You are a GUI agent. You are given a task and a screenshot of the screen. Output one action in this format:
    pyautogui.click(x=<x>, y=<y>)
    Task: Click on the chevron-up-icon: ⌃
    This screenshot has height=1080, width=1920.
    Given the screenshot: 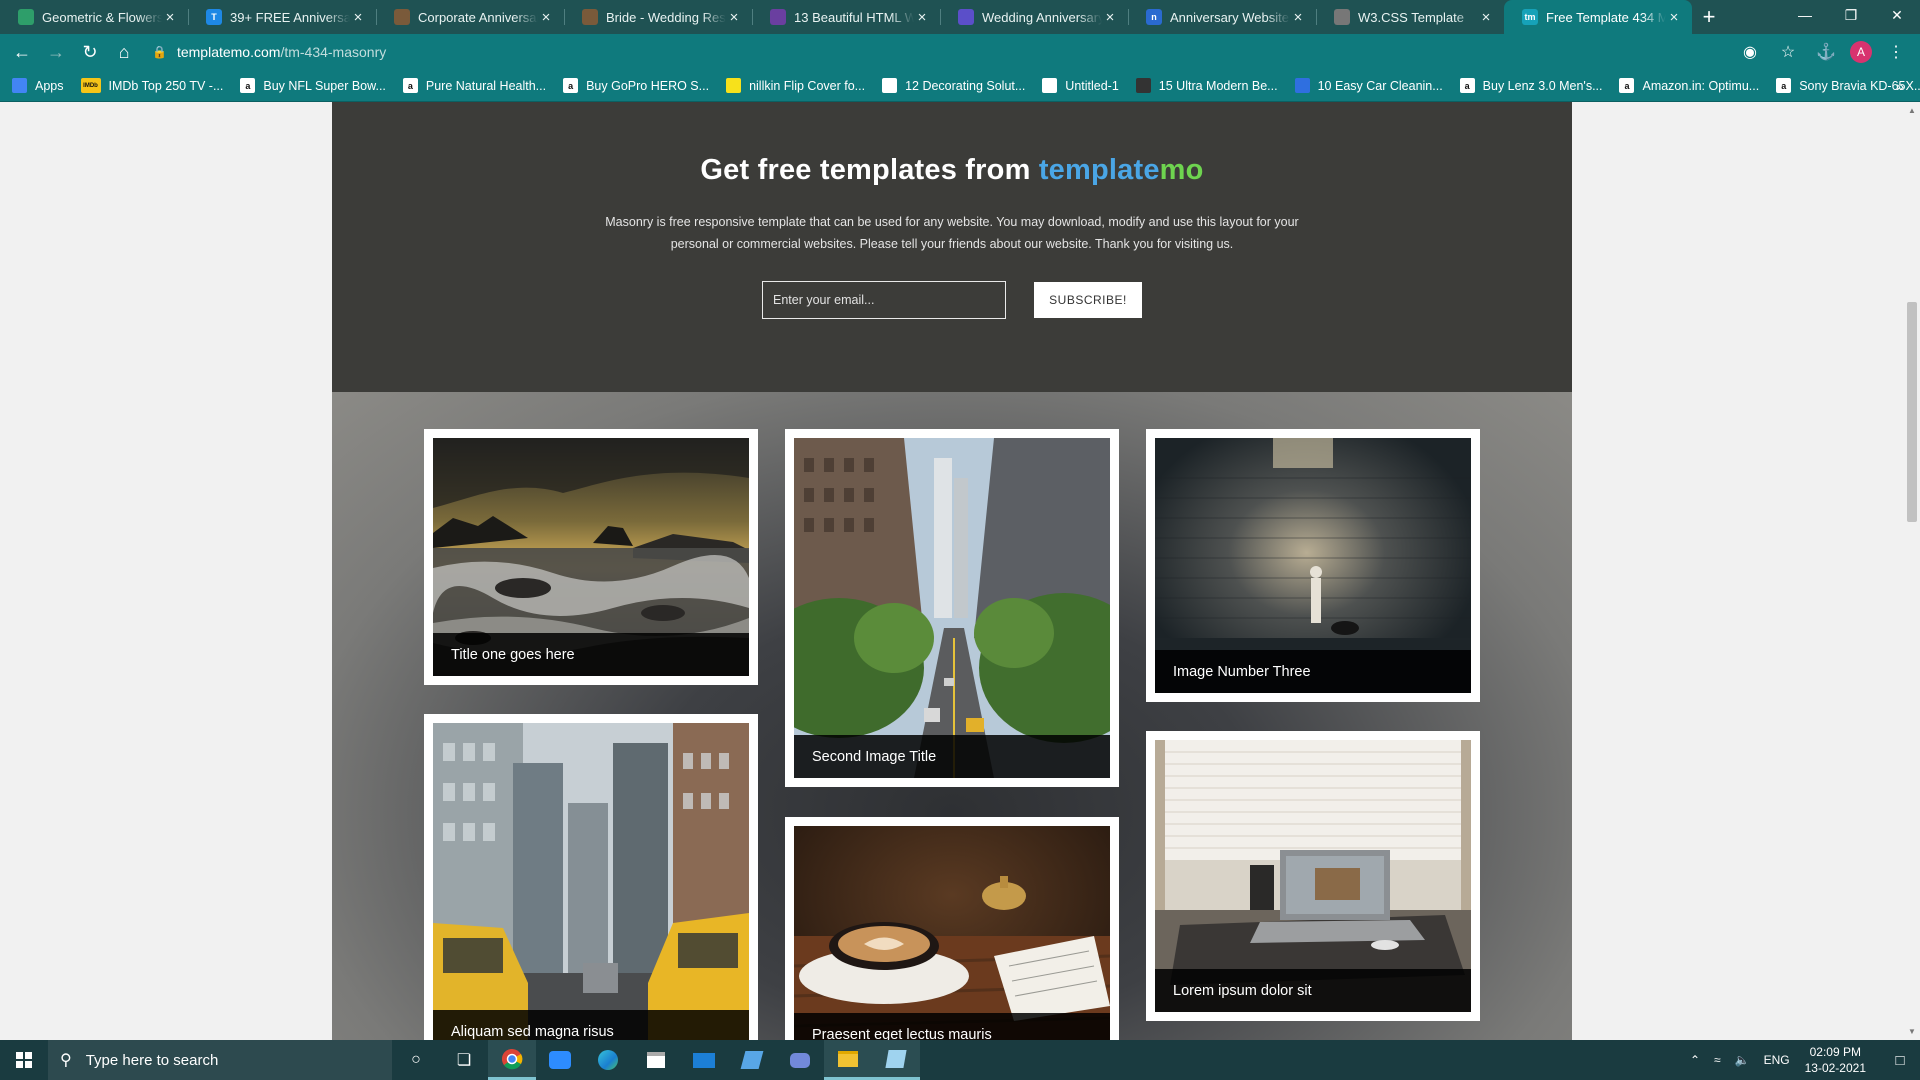 What is the action you would take?
    pyautogui.click(x=1695, y=1060)
    